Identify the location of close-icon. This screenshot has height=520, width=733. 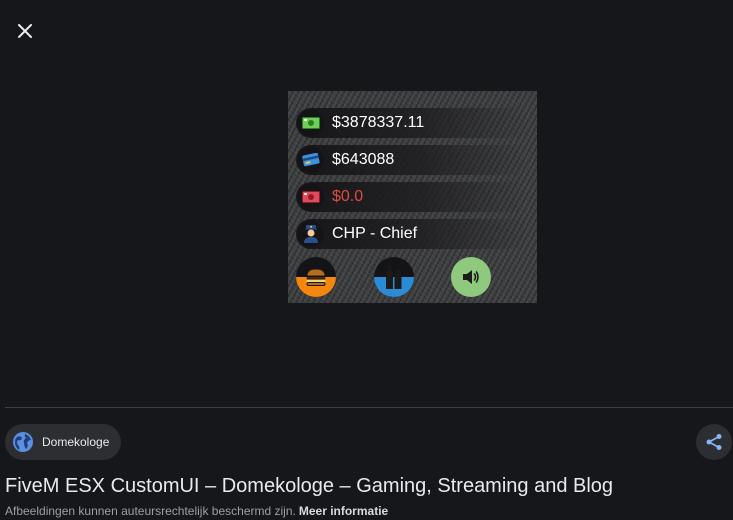
(25, 31).